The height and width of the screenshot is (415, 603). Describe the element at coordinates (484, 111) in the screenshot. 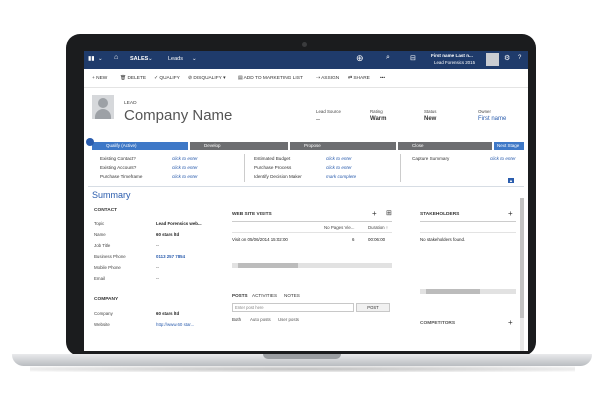

I see `owner-label: Owner` at that location.